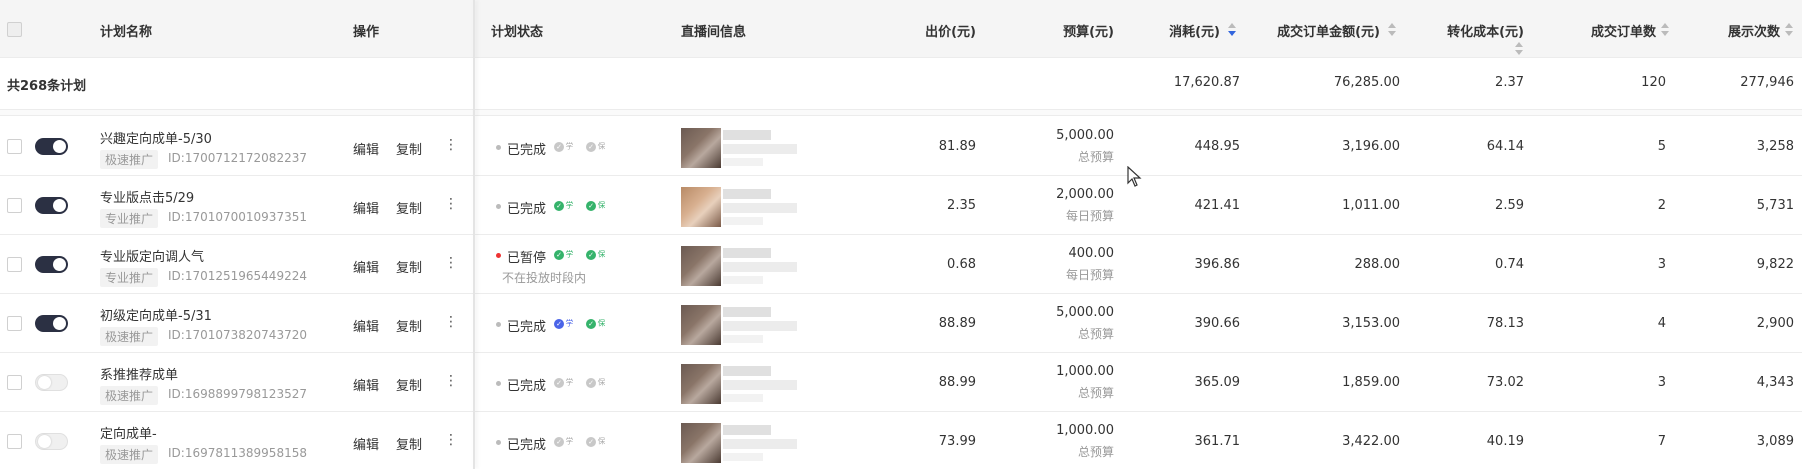  Describe the element at coordinates (1392, 30) in the screenshot. I see `sort-order-amount-icon` at that location.